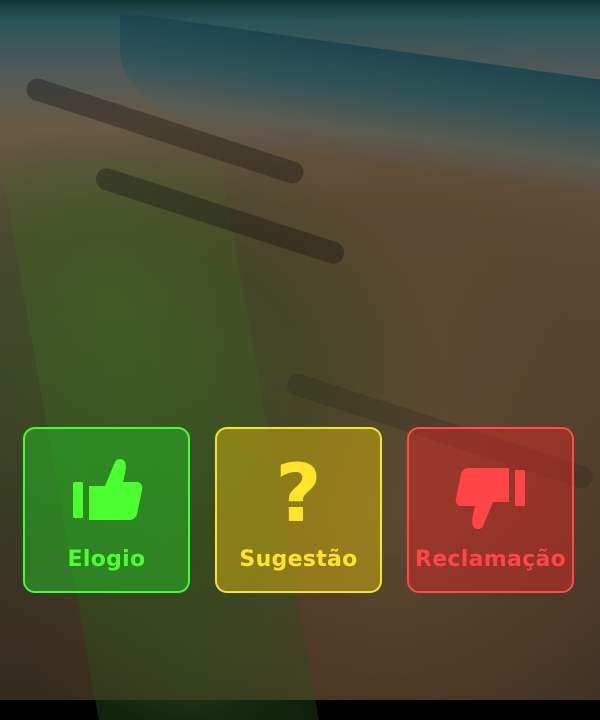  I want to click on question-mark-icon: ?, so click(298, 493).